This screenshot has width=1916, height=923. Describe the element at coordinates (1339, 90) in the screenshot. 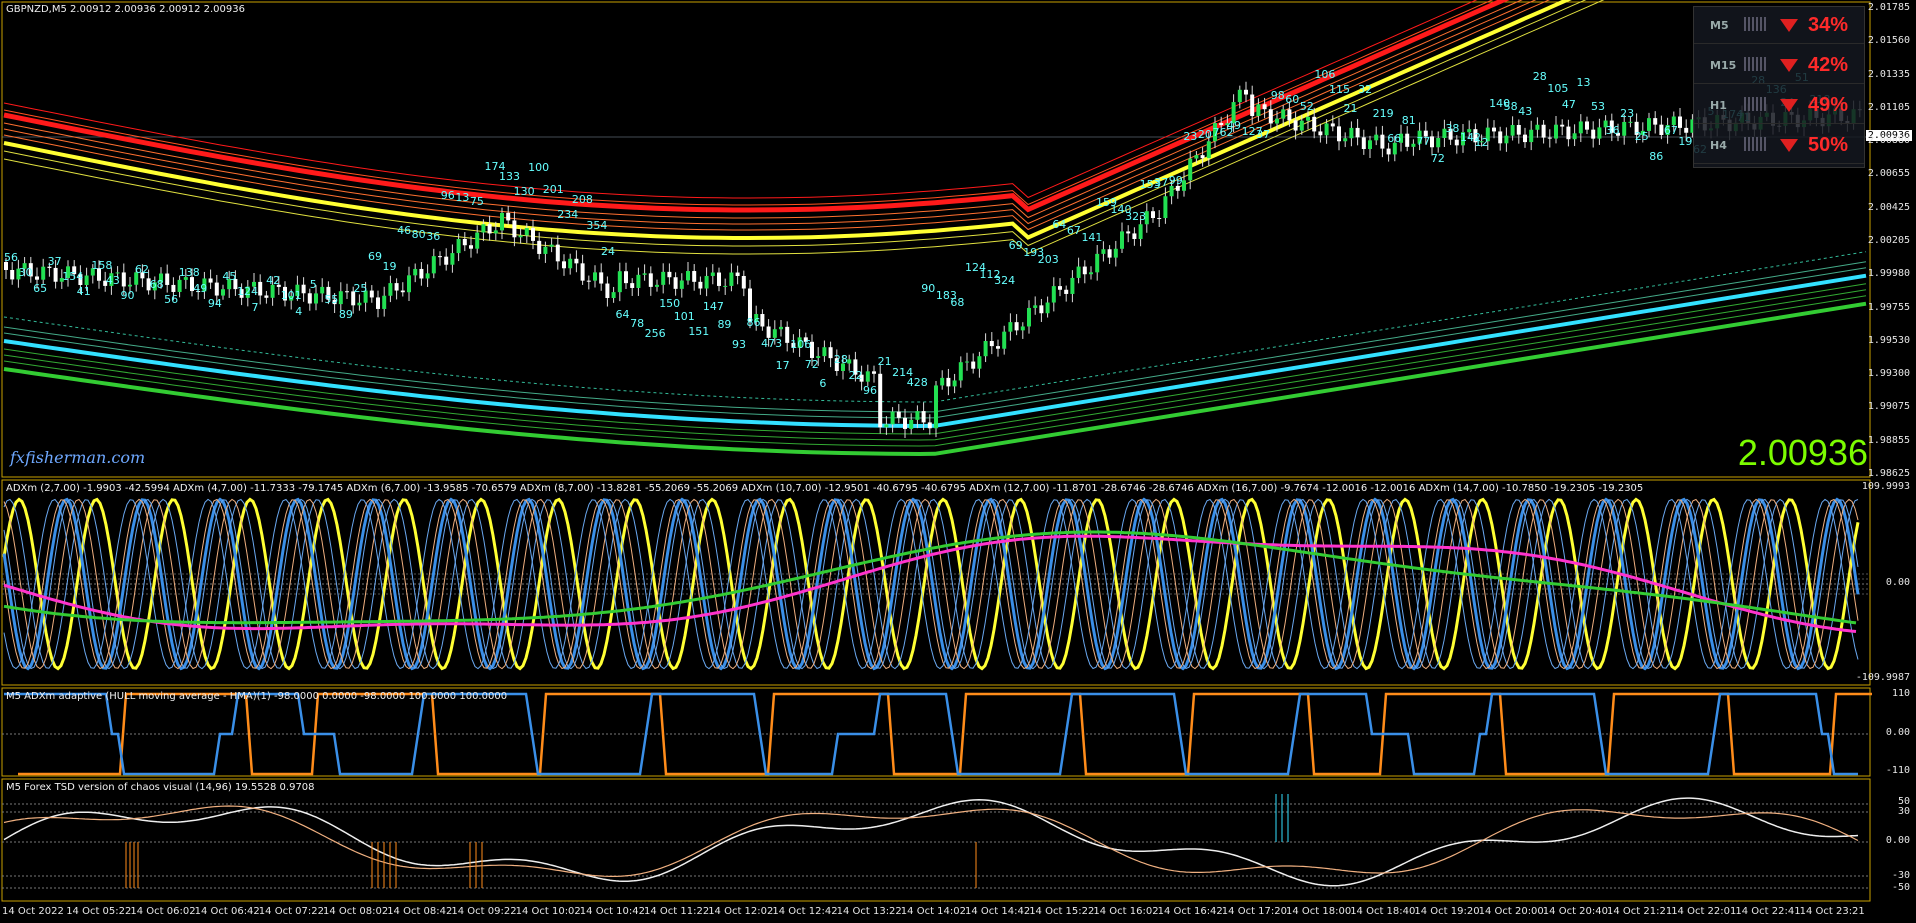

I see `bar-label: 115` at that location.